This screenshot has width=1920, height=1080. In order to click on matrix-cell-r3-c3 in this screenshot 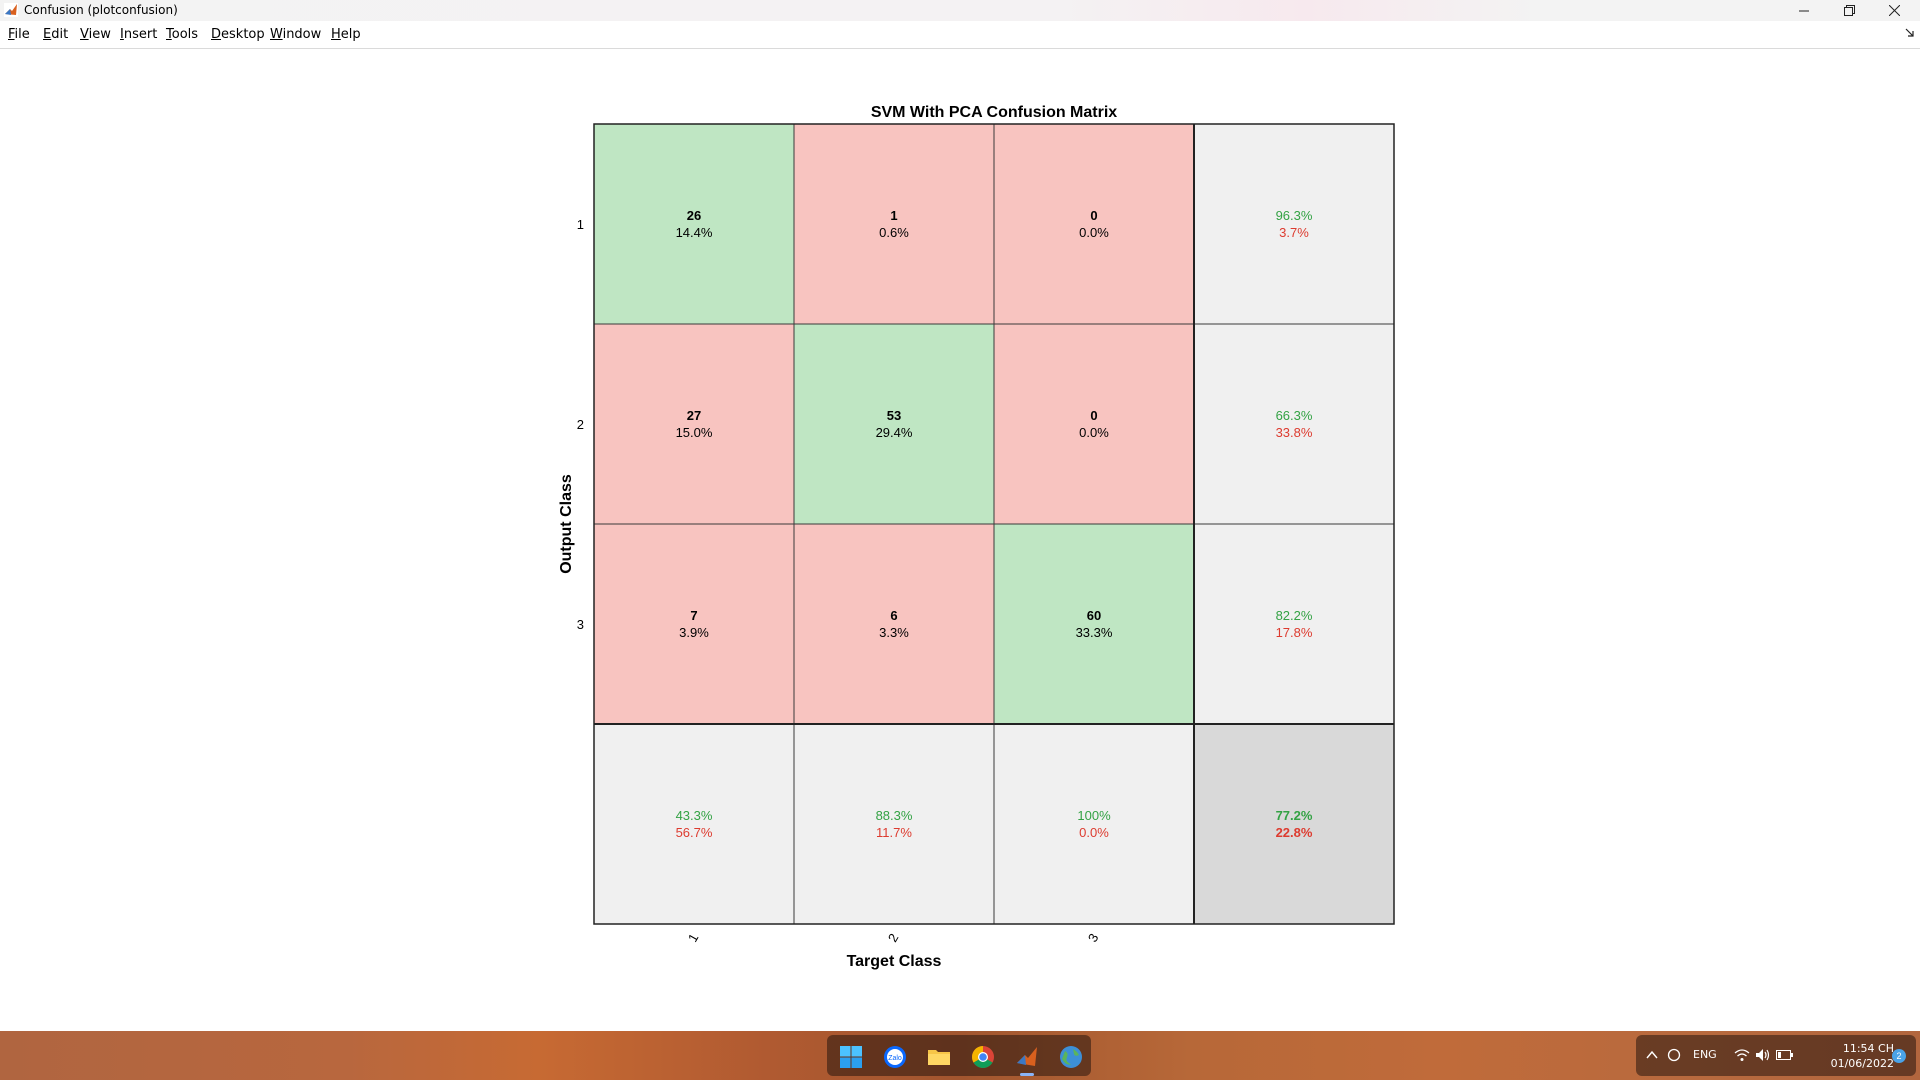, I will do `click(1094, 624)`.